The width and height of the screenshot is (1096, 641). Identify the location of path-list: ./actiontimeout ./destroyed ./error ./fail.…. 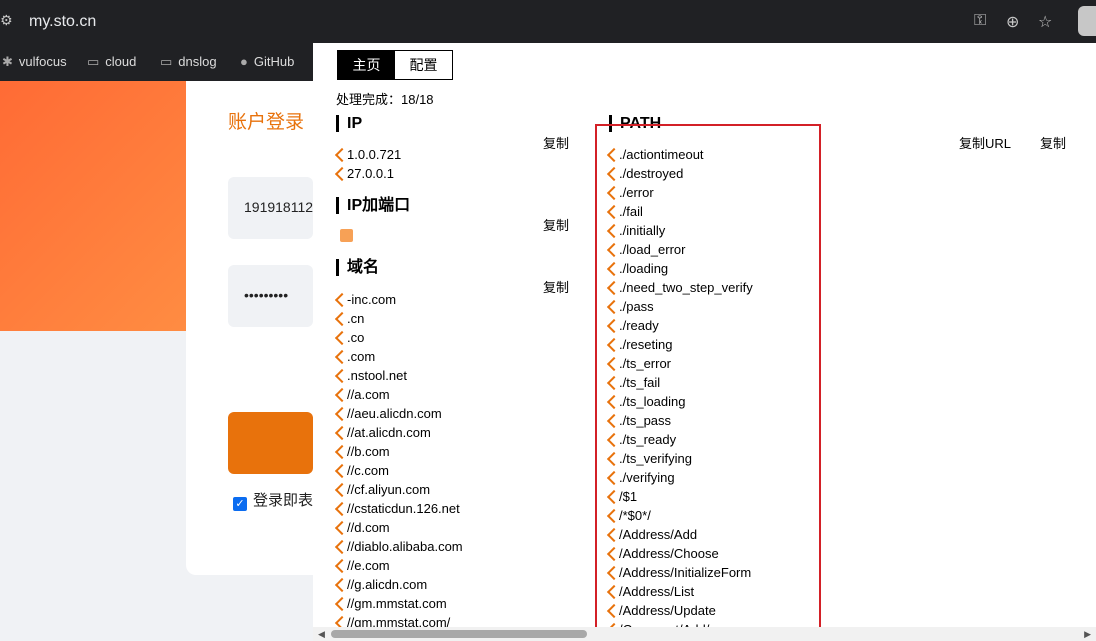
(679, 392).